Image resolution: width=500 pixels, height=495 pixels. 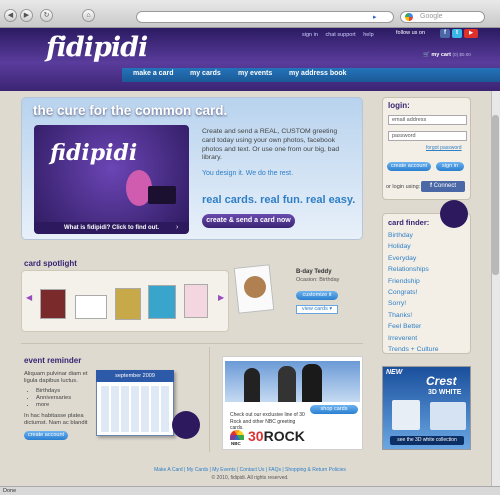 I want to click on address-bar, so click(x=265, y=17).